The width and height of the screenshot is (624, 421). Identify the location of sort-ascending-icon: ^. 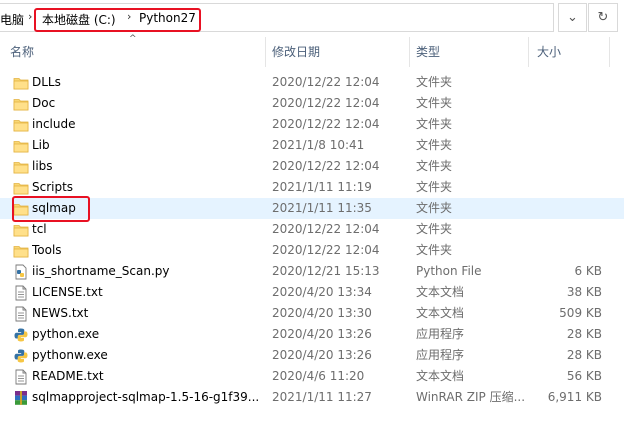
(133, 39).